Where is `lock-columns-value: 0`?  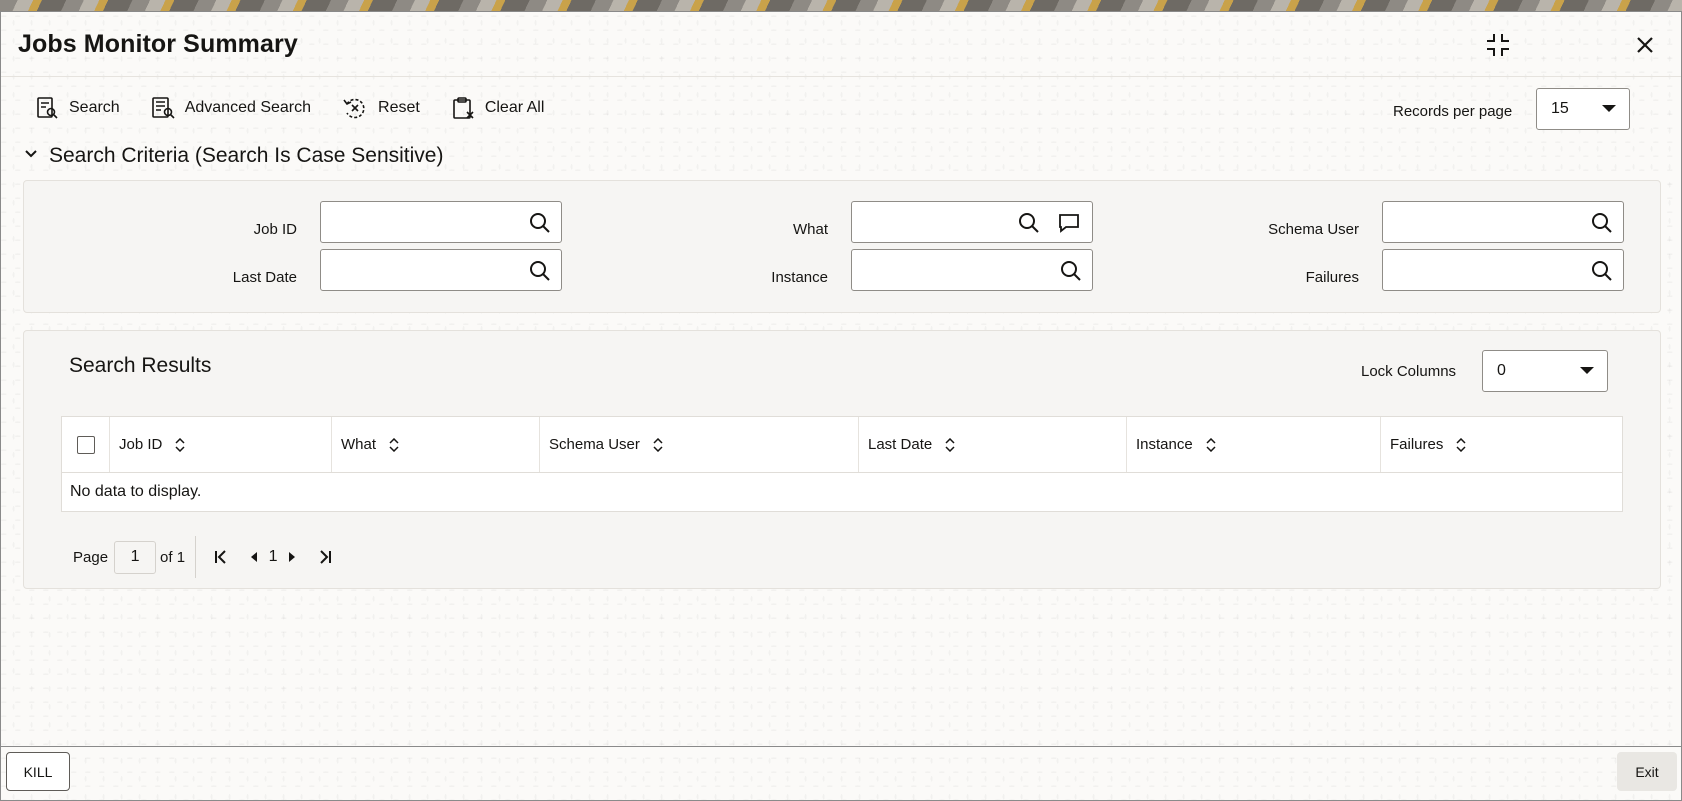 lock-columns-value: 0 is located at coordinates (1501, 370).